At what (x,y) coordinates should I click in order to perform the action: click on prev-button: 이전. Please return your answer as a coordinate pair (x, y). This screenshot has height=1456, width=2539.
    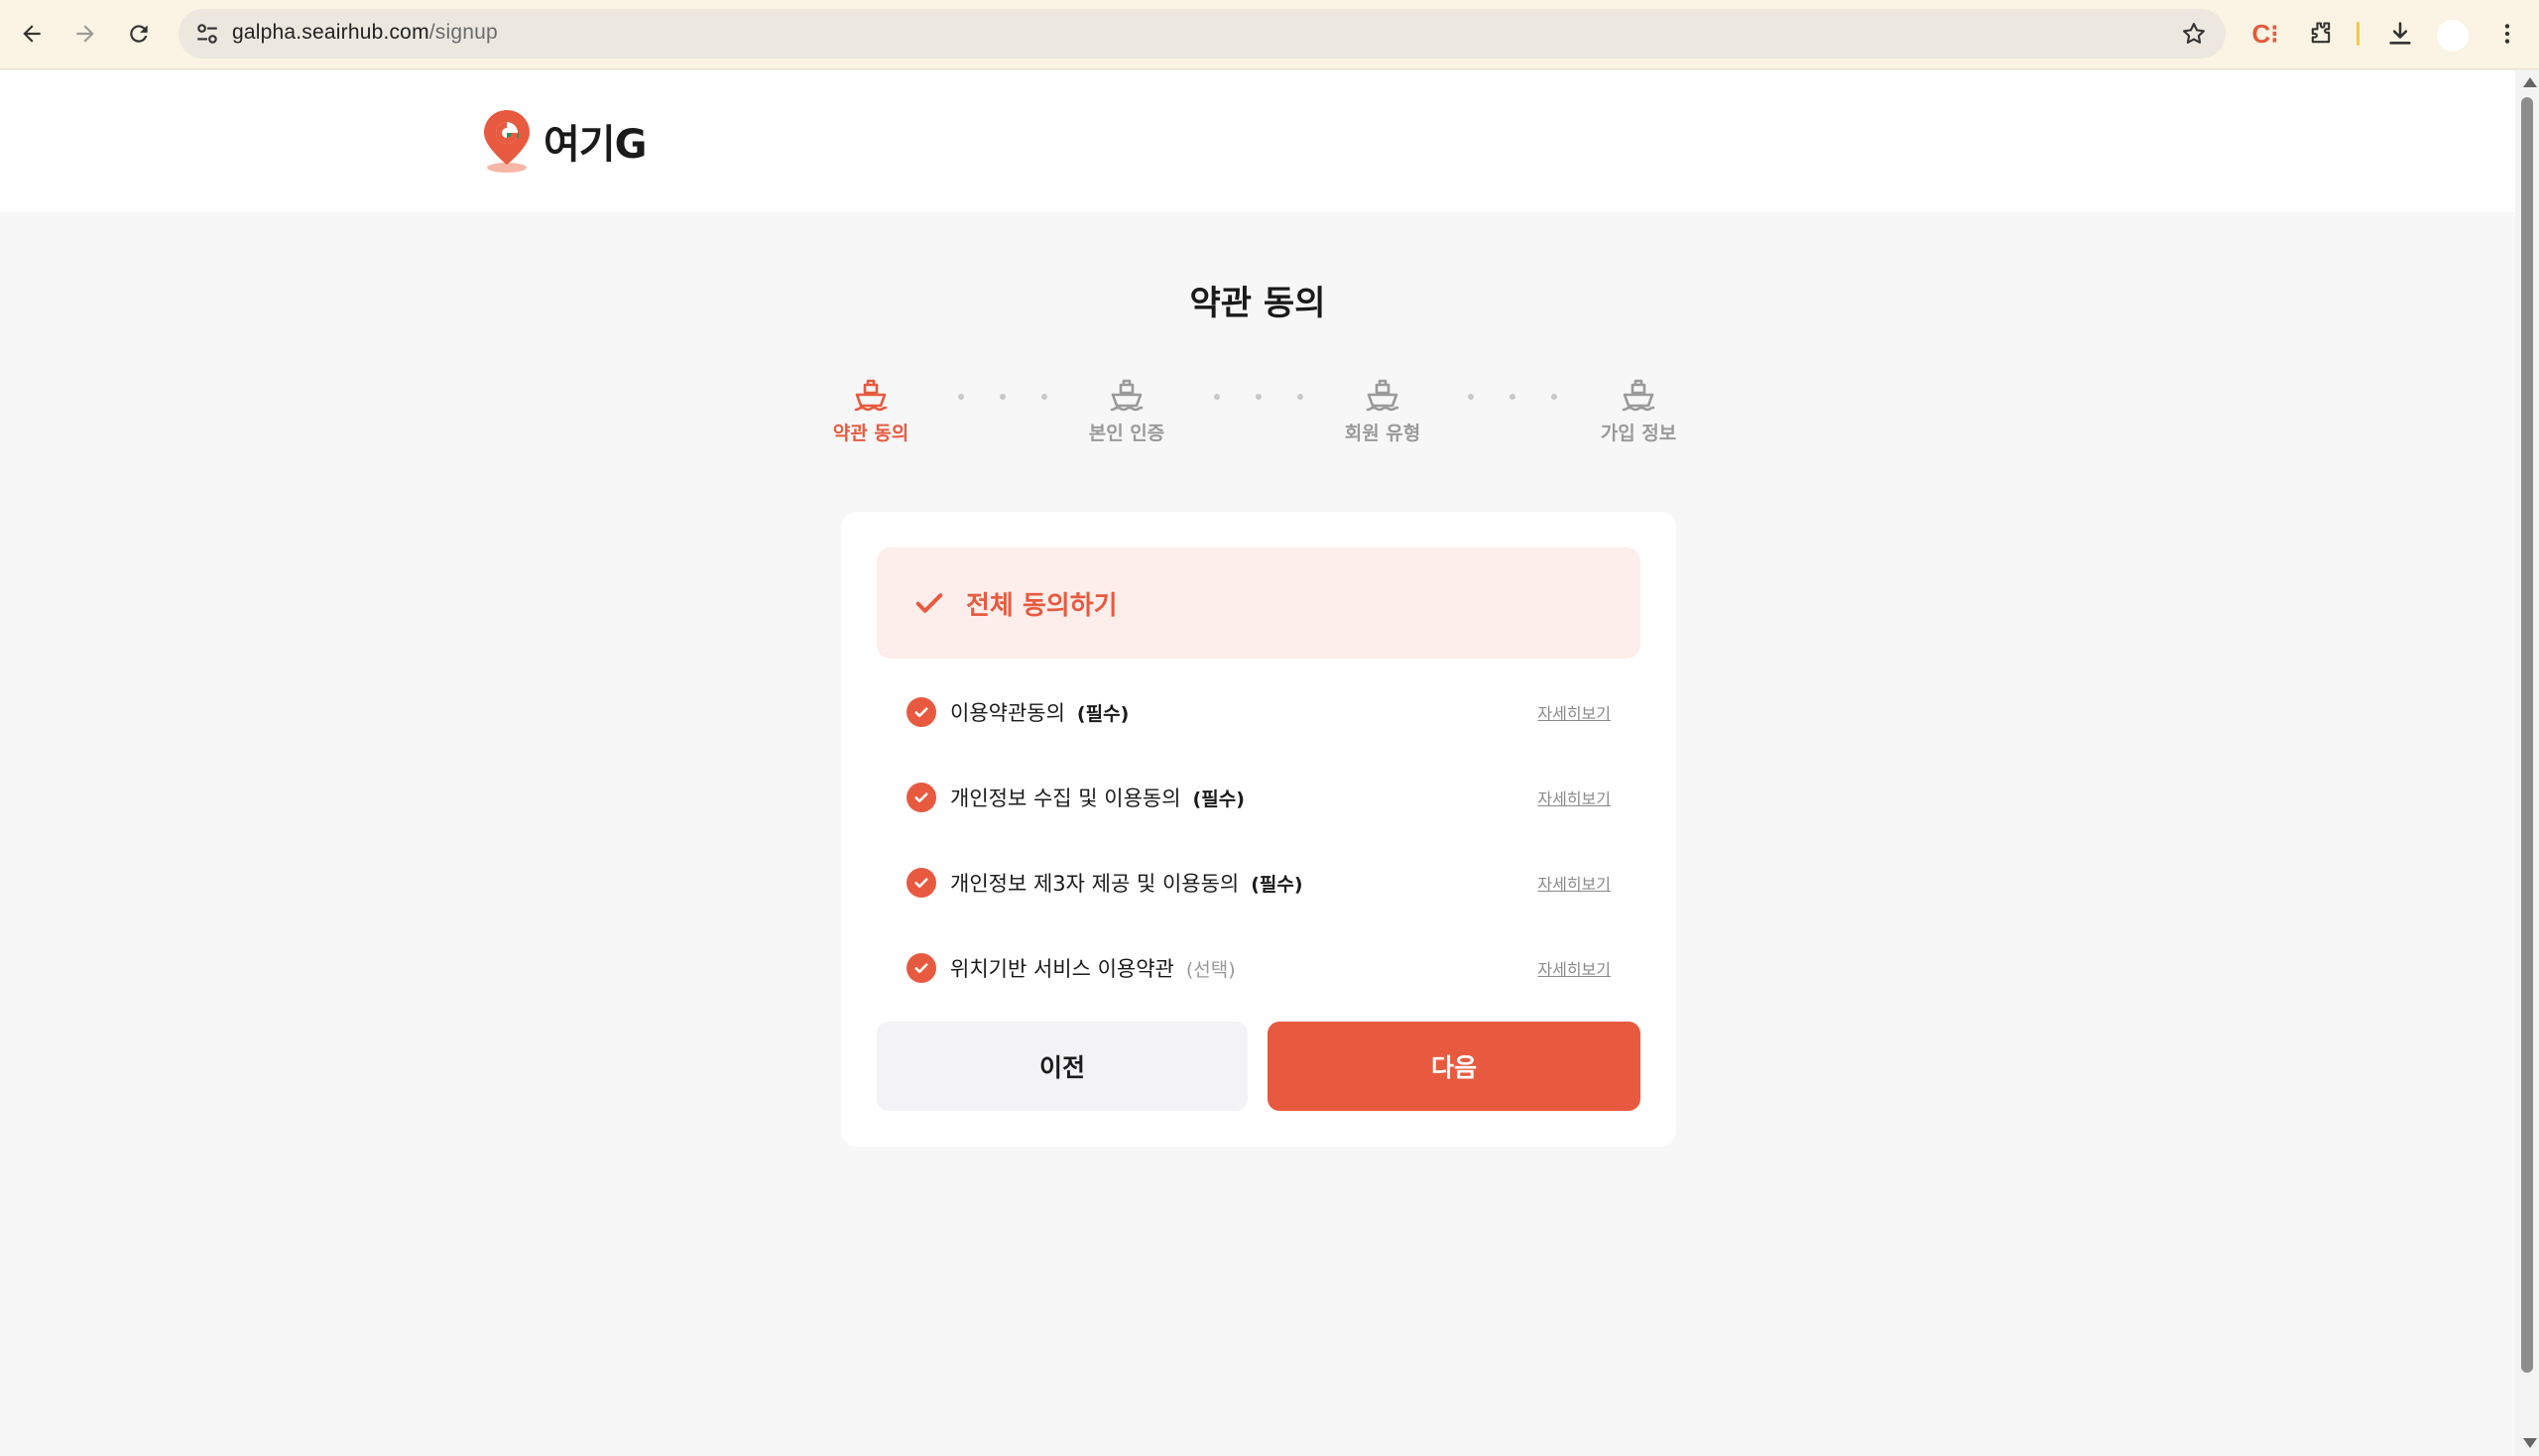
    Looking at the image, I should click on (1062, 1066).